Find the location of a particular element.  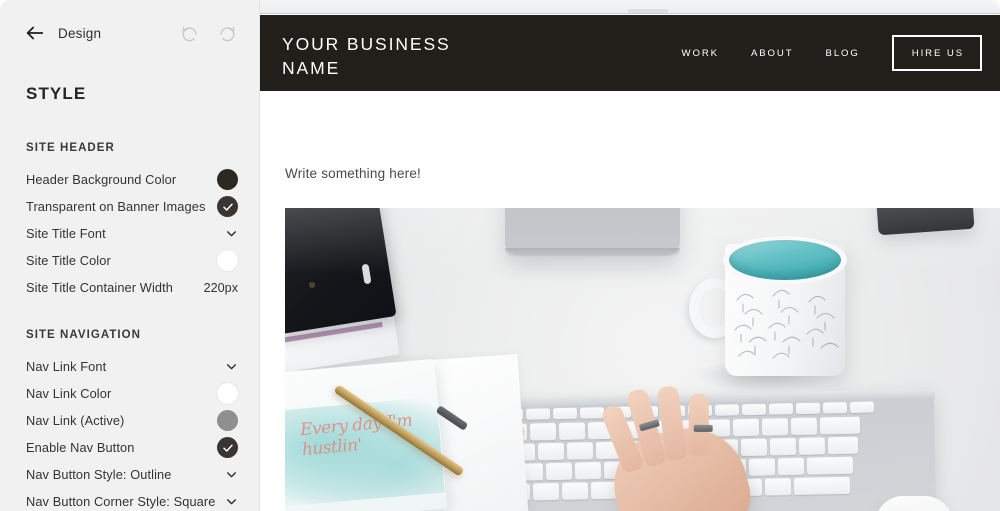

row-transparent-on-banner-images: Transparent on Banner Images is located at coordinates (129, 206).